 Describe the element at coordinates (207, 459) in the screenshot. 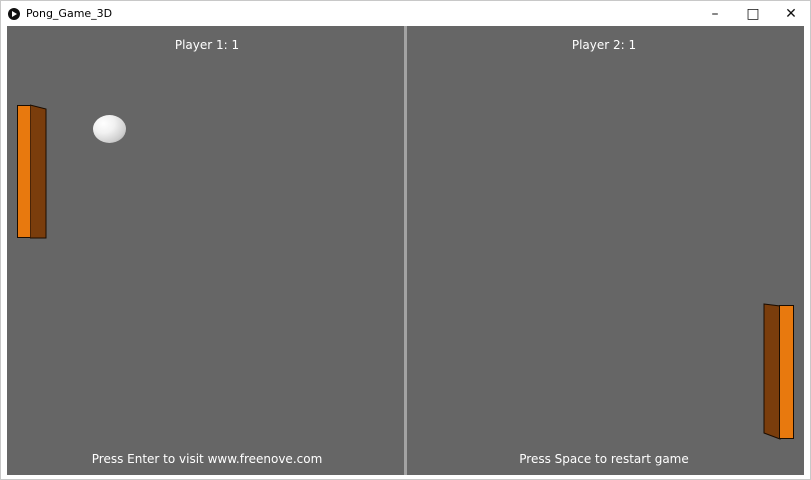

I see `visit-website-hint: Press Enter to visit www.freenove.com` at that location.